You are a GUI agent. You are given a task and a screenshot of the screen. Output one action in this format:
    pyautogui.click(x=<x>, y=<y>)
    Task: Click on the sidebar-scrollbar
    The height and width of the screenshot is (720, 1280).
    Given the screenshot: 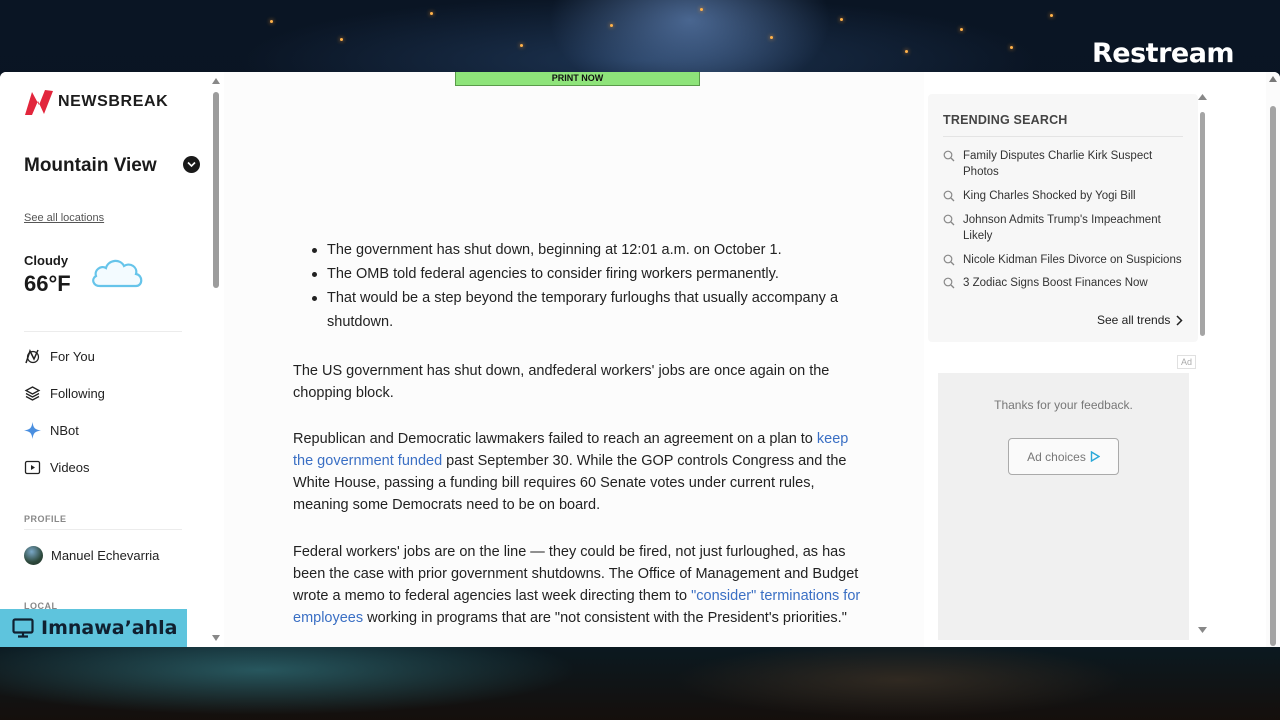 What is the action you would take?
    pyautogui.click(x=216, y=360)
    